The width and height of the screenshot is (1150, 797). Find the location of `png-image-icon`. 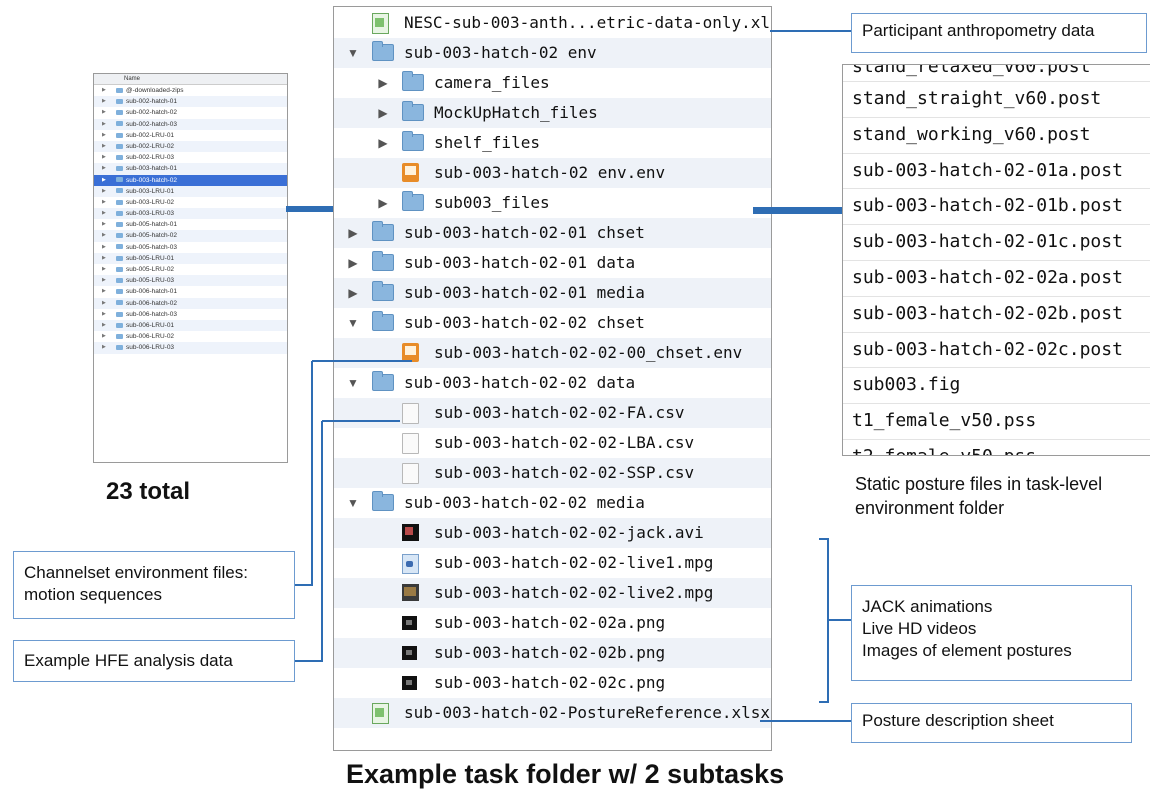

png-image-icon is located at coordinates (409, 683).